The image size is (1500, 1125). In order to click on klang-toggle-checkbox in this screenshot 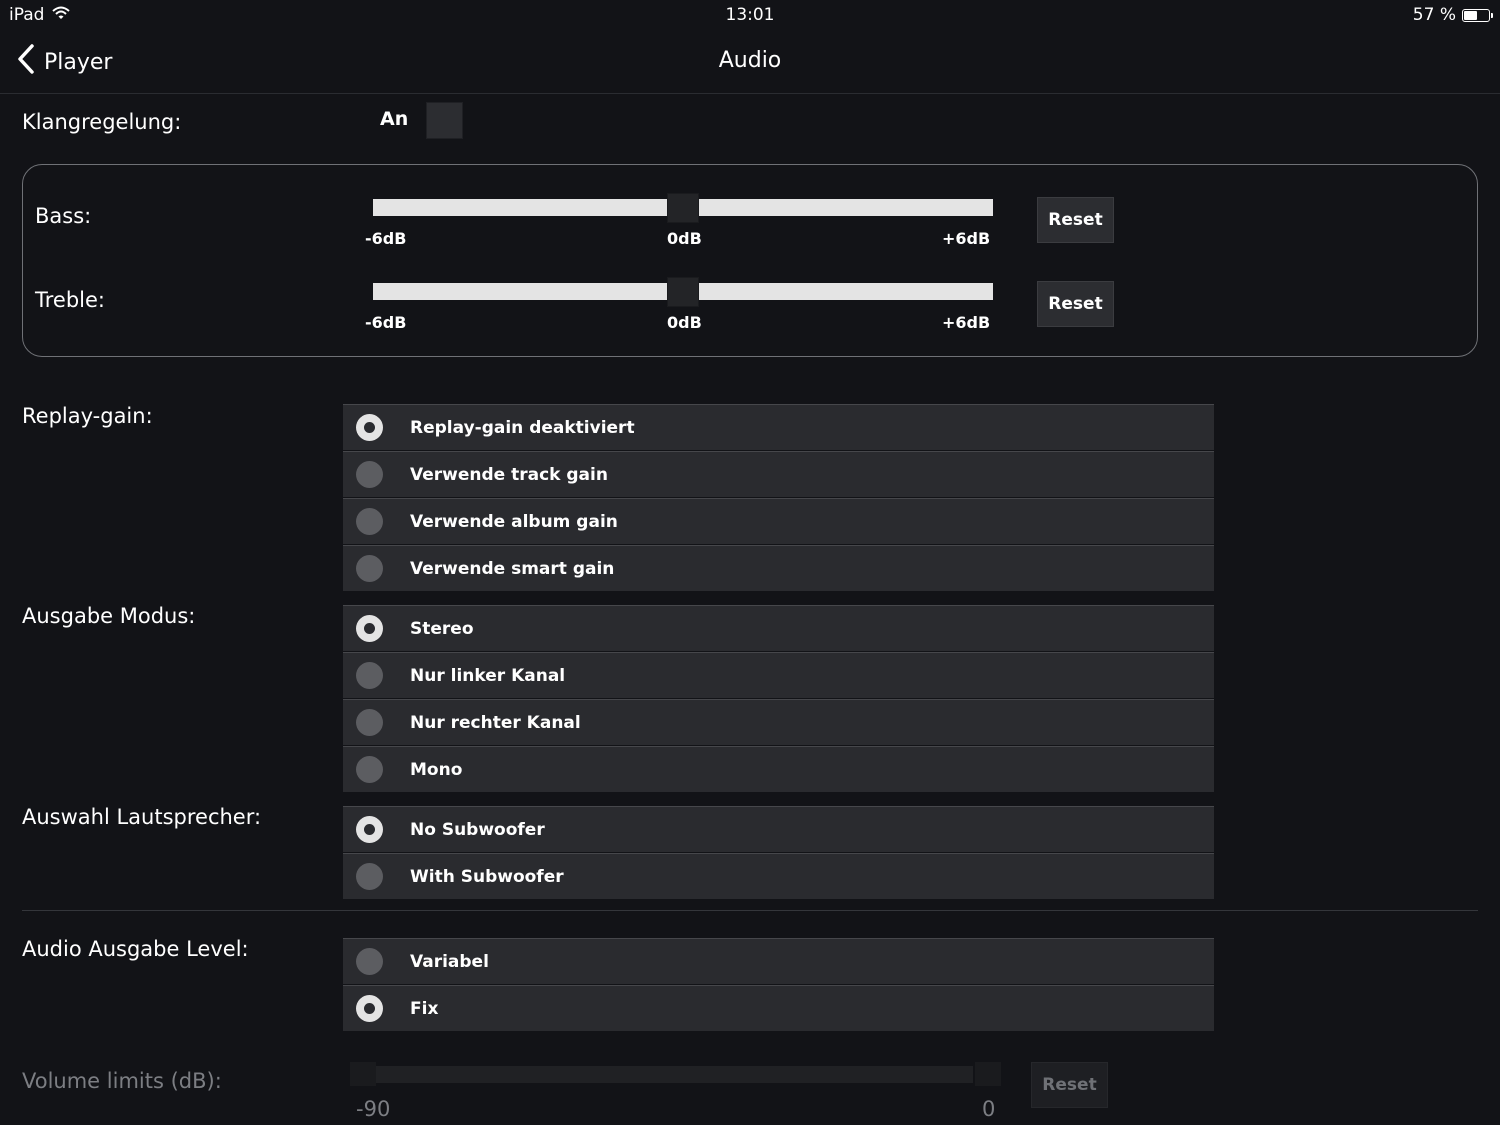, I will do `click(444, 120)`.